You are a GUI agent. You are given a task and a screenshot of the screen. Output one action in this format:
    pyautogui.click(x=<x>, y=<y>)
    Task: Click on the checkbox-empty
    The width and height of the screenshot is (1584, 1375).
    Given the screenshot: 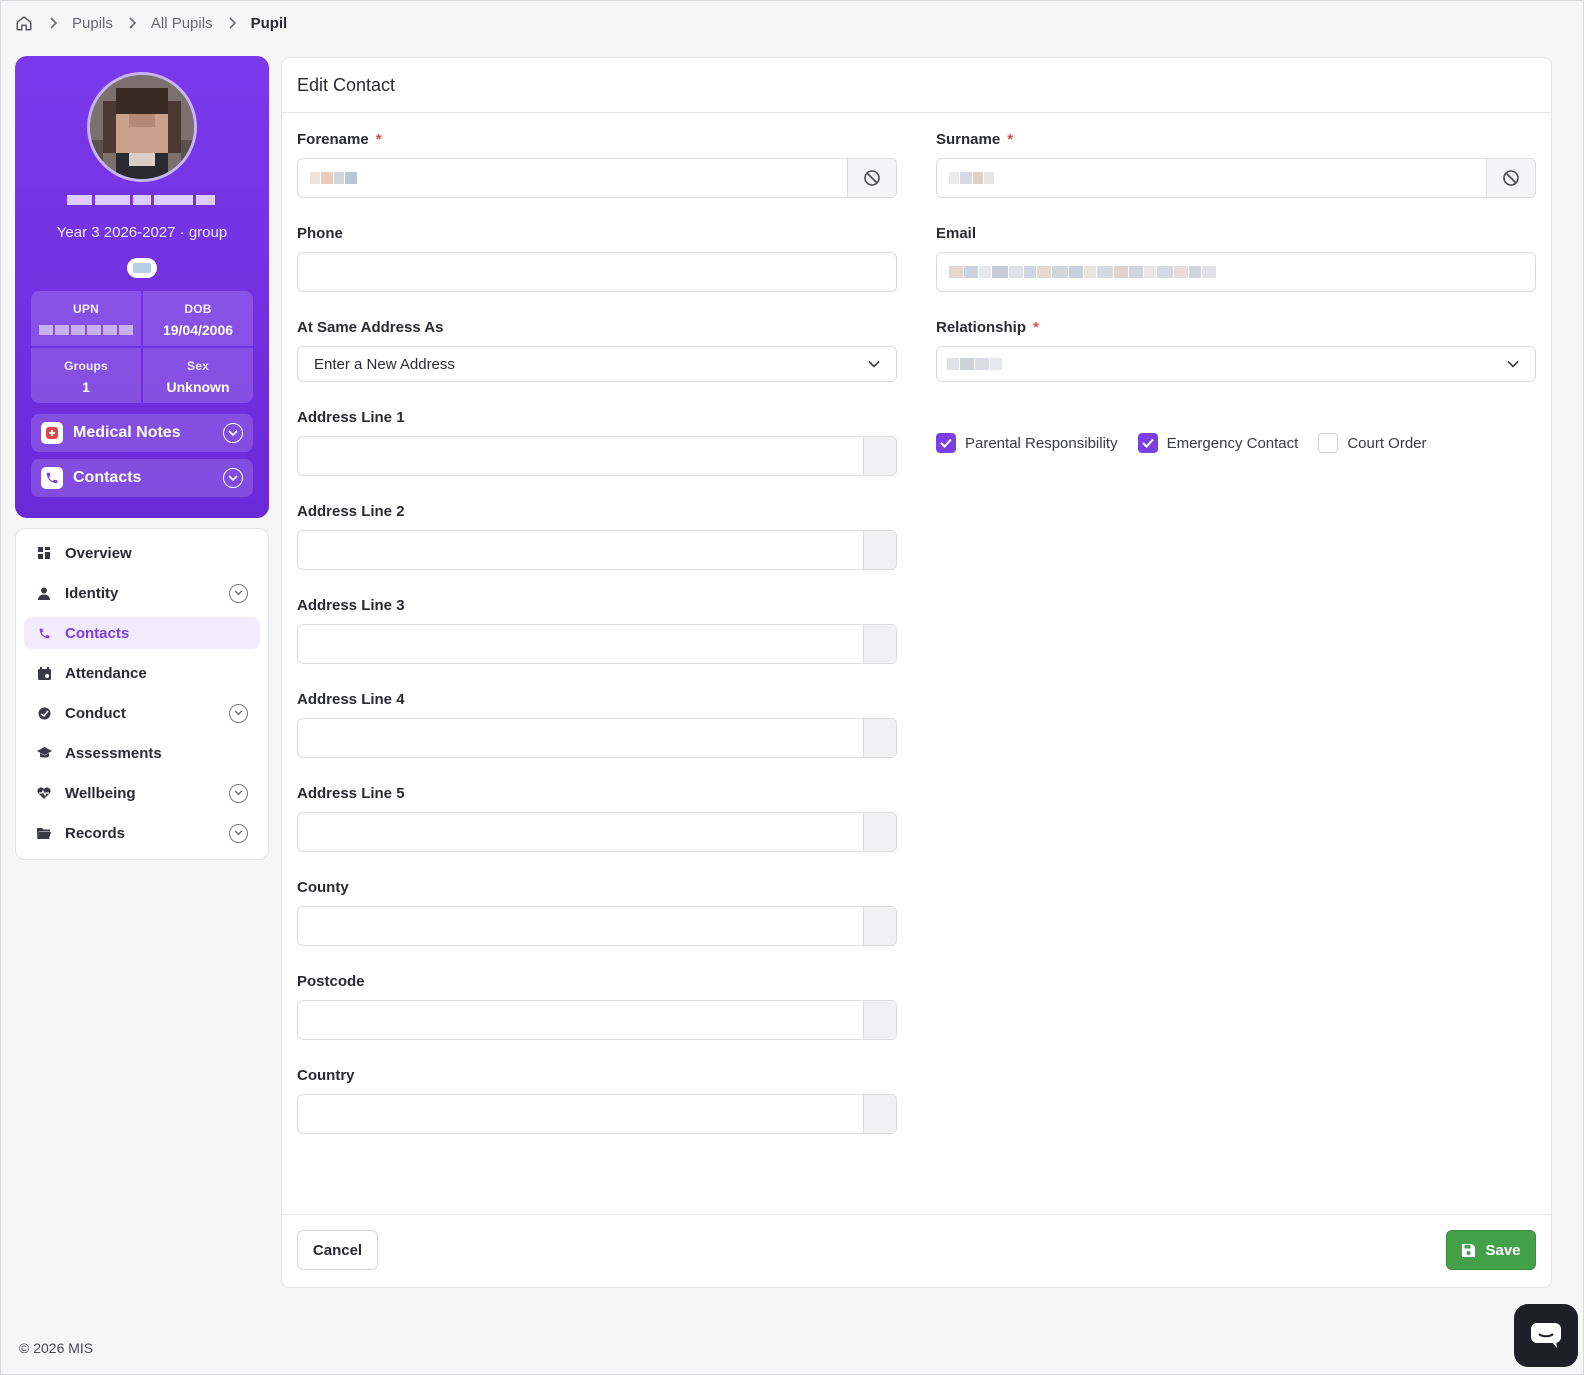 What is the action you would take?
    pyautogui.click(x=1328, y=443)
    